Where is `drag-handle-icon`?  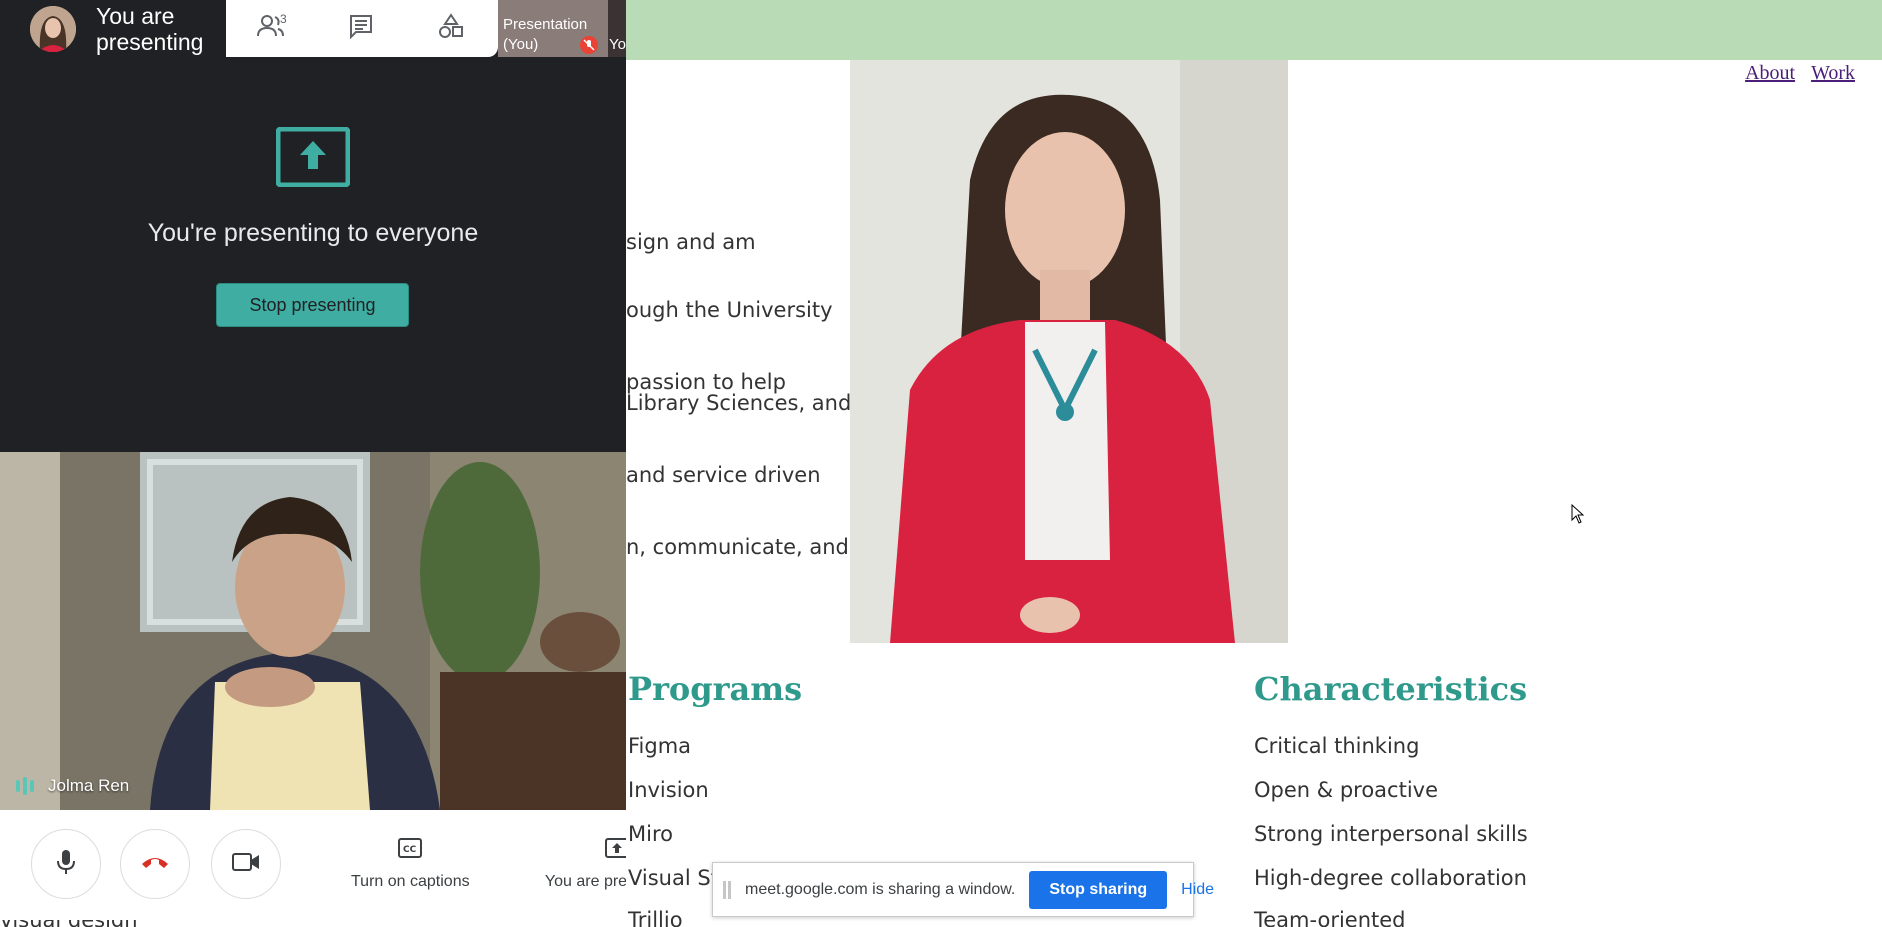 drag-handle-icon is located at coordinates (727, 889).